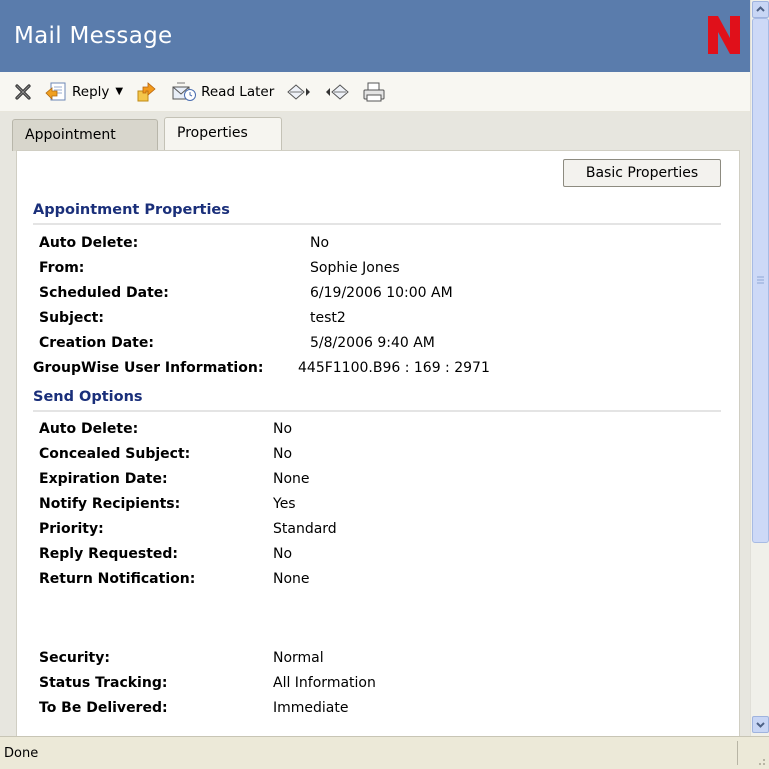  Describe the element at coordinates (375, 36) in the screenshot. I see `title-bar: Mail Message` at that location.